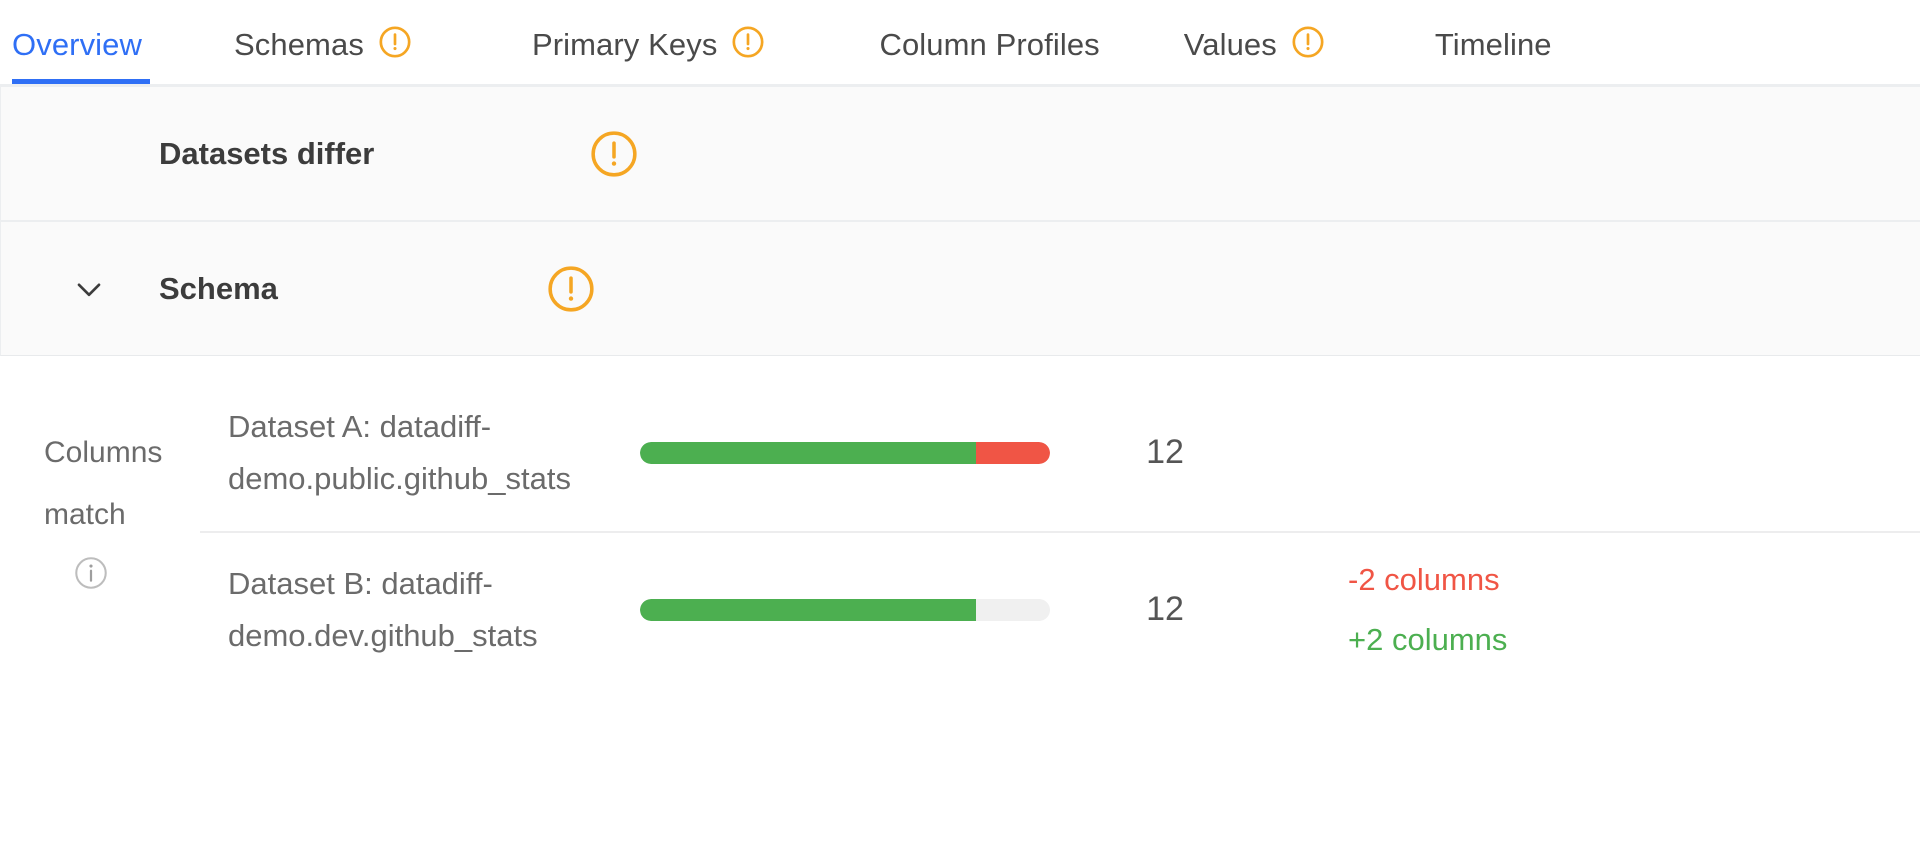 This screenshot has width=1920, height=847. I want to click on tab-values: Values, so click(1254, 42).